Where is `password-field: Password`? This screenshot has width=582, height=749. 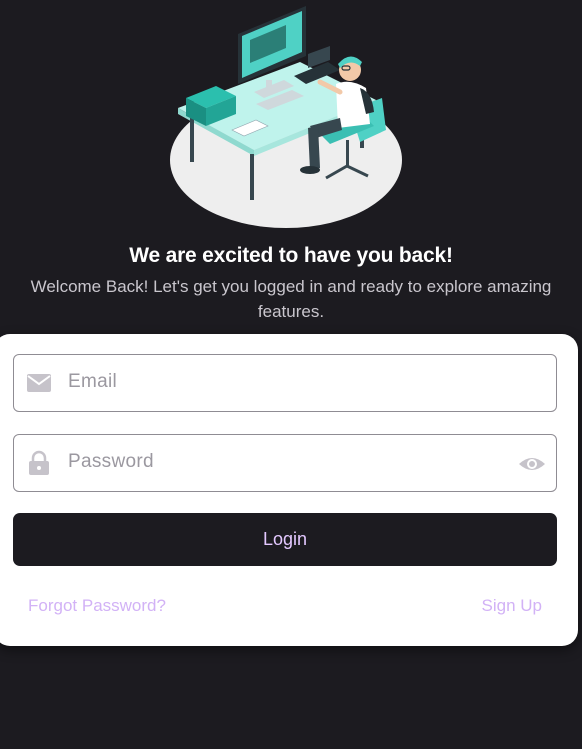 password-field: Password is located at coordinates (285, 463).